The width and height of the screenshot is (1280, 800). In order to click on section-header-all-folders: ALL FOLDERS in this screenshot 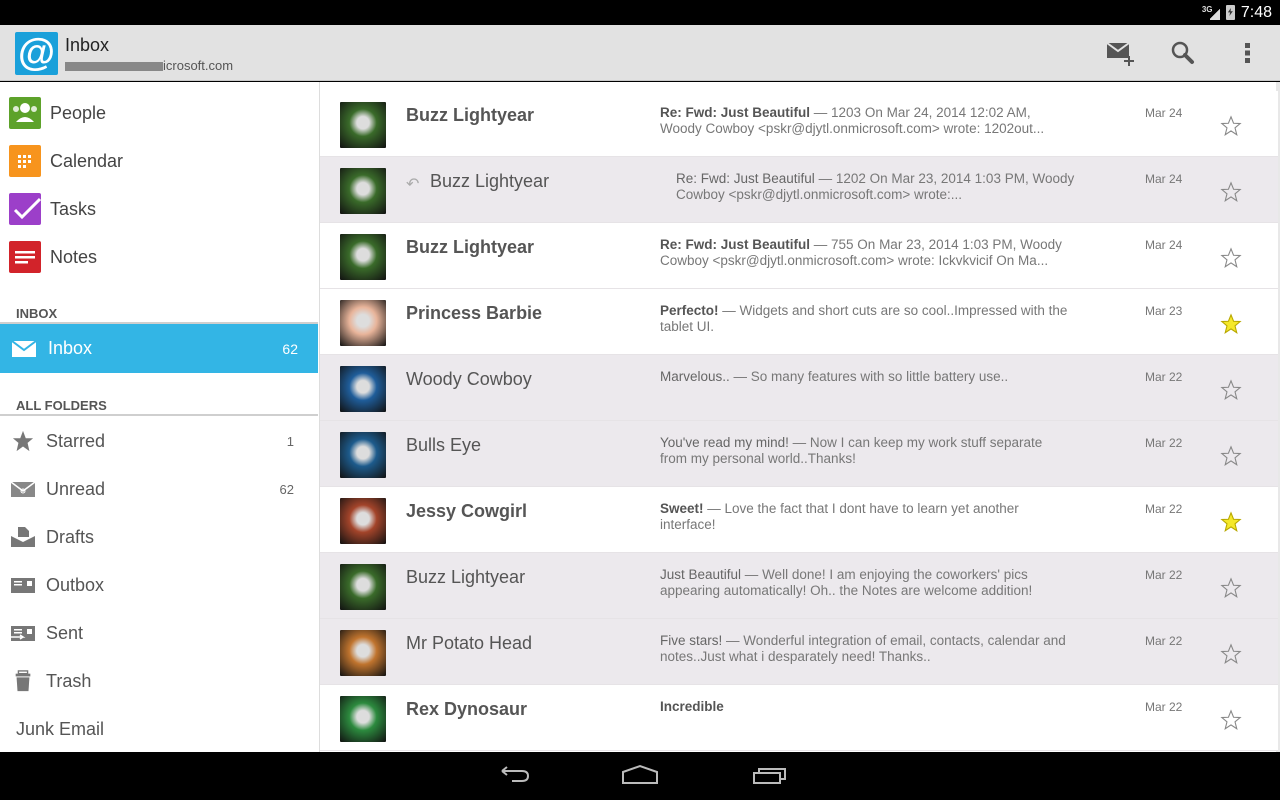, I will do `click(61, 405)`.